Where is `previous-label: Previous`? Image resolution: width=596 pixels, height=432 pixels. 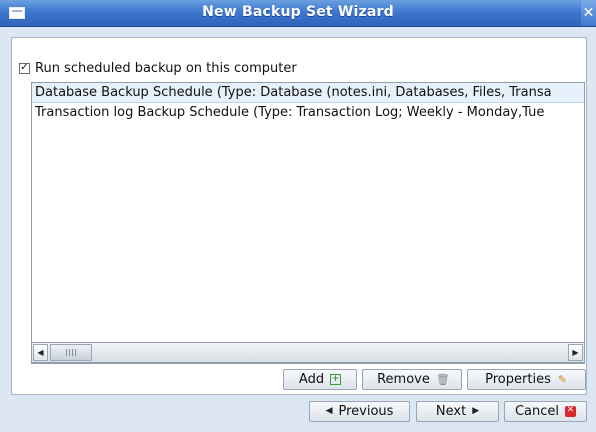 previous-label: Previous is located at coordinates (366, 411).